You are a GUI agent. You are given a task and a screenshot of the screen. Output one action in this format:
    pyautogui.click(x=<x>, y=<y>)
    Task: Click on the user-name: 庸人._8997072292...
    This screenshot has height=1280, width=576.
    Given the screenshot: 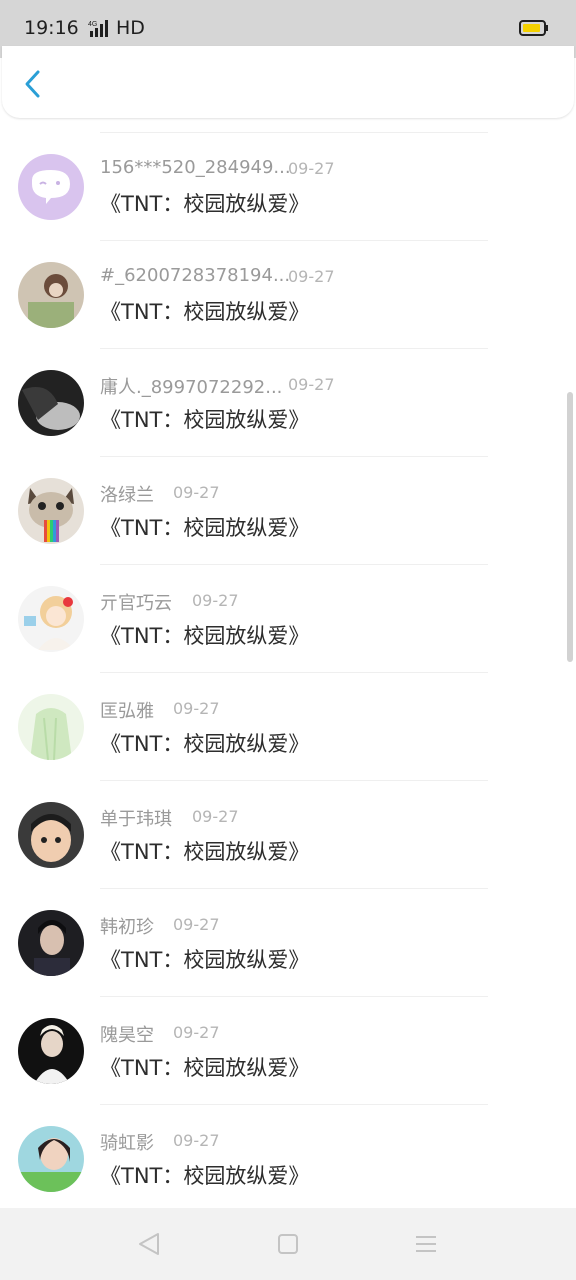 What is the action you would take?
    pyautogui.click(x=191, y=387)
    